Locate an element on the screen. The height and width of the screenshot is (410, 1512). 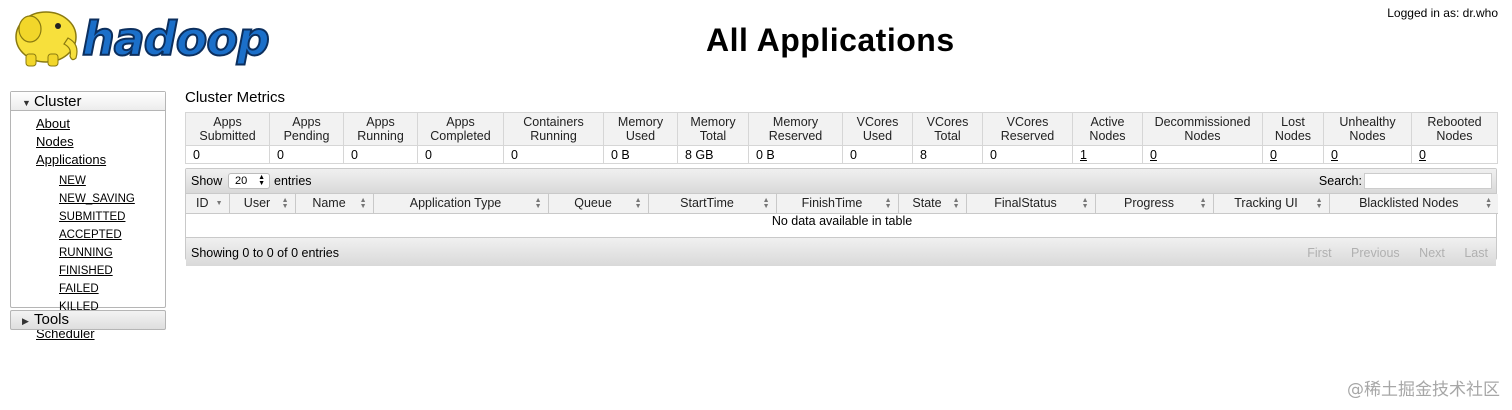
nav-link-nodes: Nodes is located at coordinates (55, 141).